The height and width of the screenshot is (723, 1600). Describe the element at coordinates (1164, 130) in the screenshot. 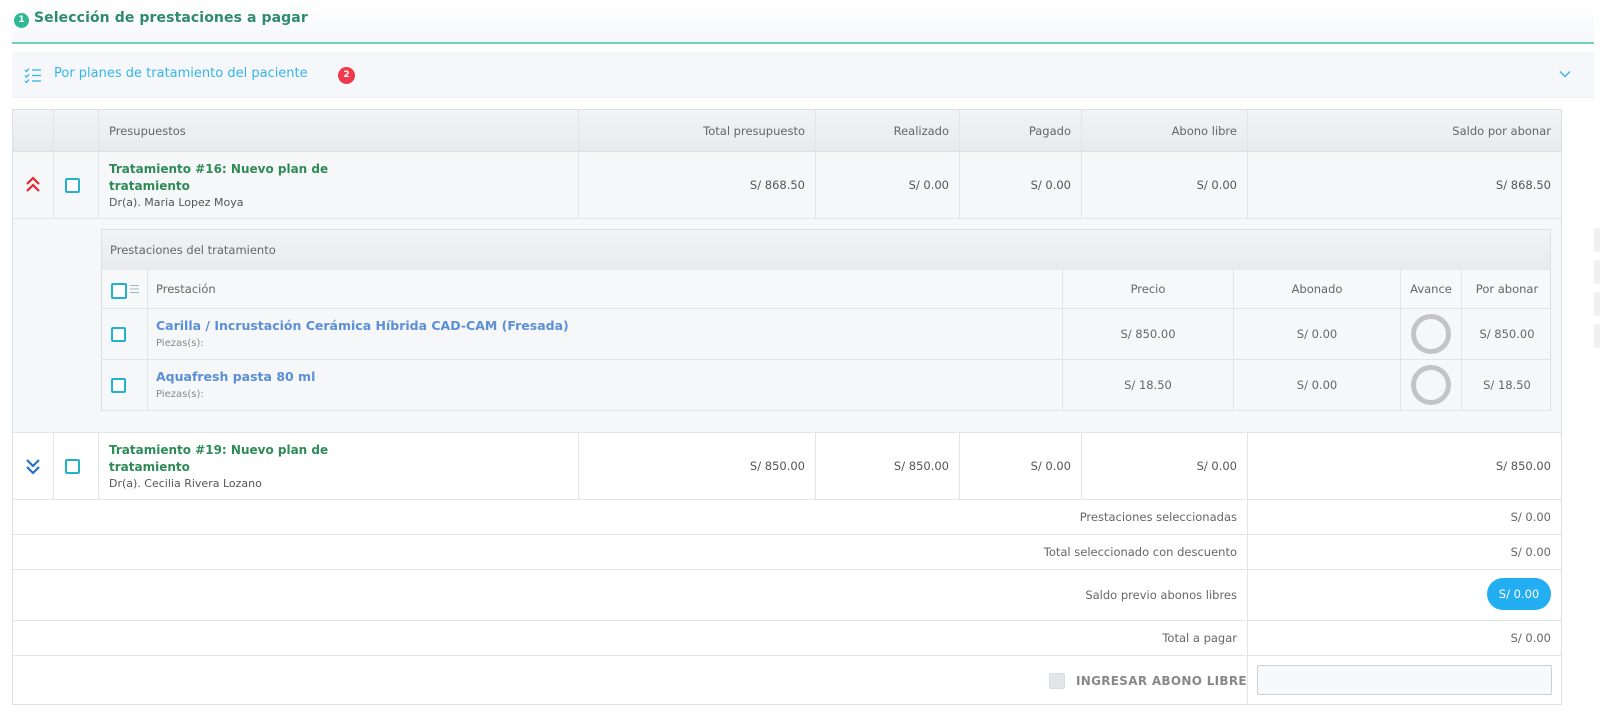

I see `header-abono-libre: Abono libre` at that location.